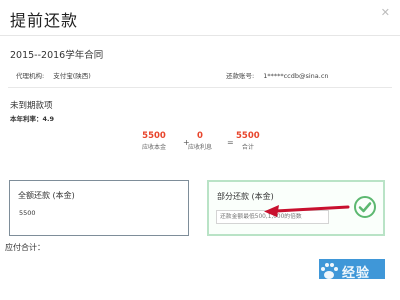 The width and height of the screenshot is (400, 300). What do you see at coordinates (200, 147) in the screenshot?
I see `interest-label: 应收利息` at bounding box center [200, 147].